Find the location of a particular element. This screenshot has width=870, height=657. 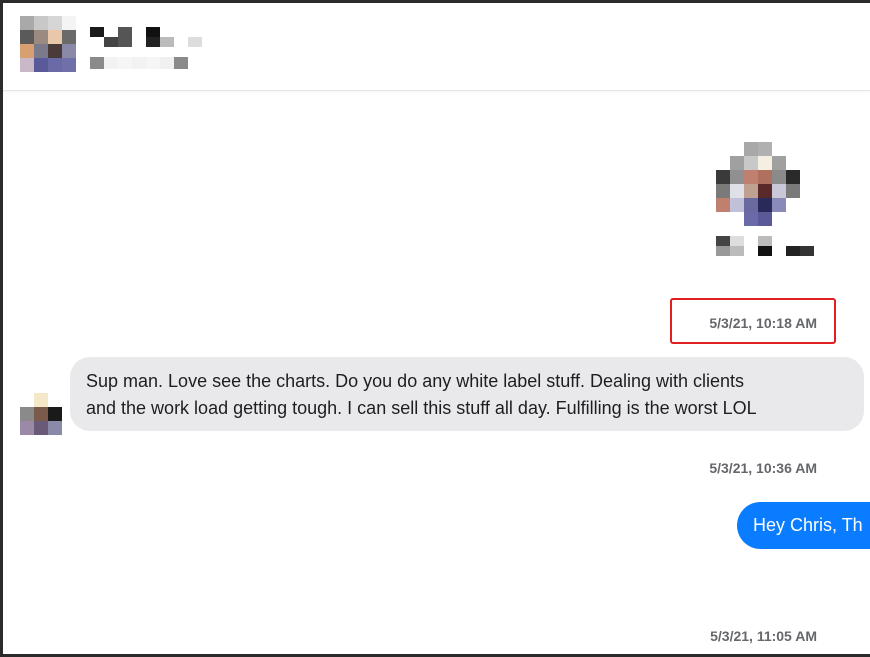

contact-name-redacted is located at coordinates (146, 37).